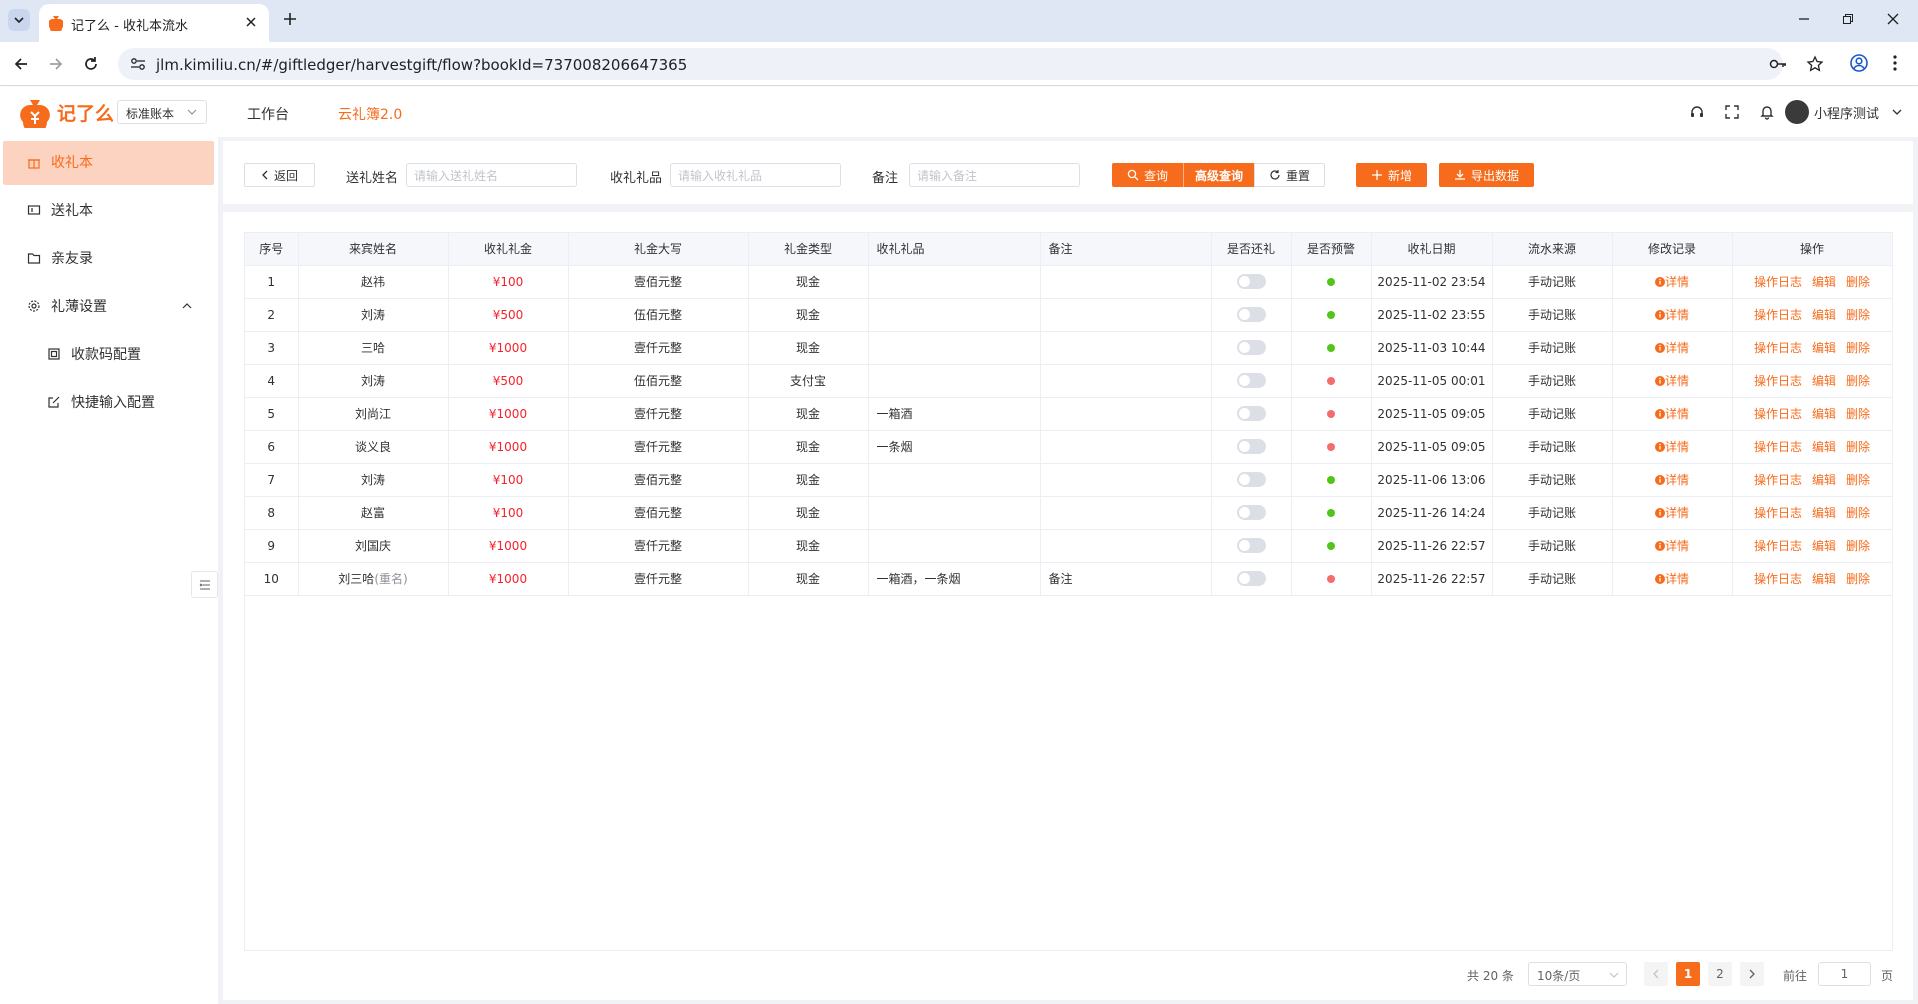 The image size is (1918, 1004). Describe the element at coordinates (370, 114) in the screenshot. I see `nav-cloud-book: 云礼簿2.0` at that location.